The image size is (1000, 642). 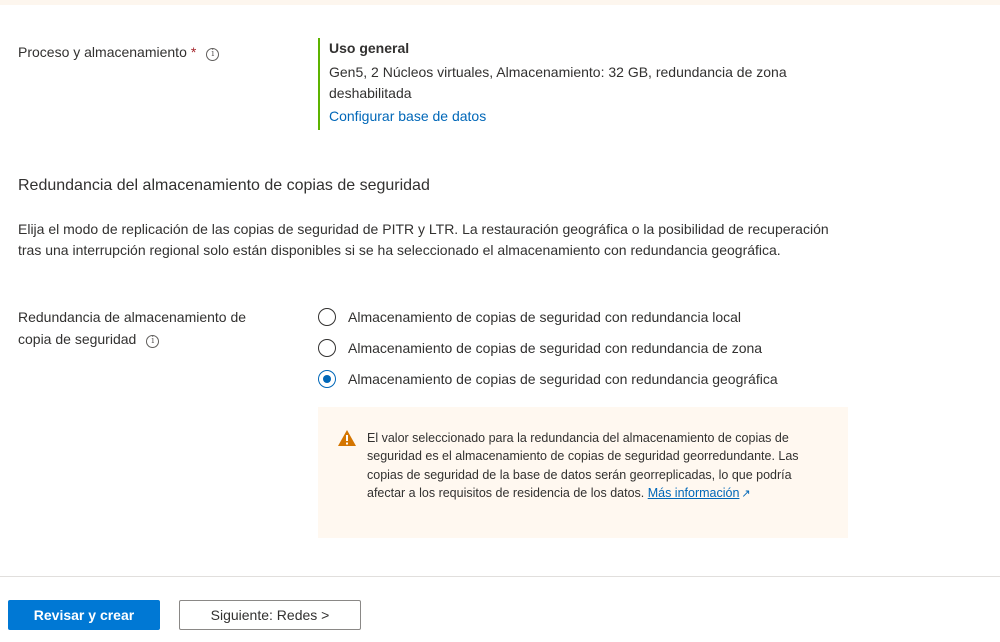 What do you see at coordinates (102, 52) in the screenshot?
I see `compute-storage-label-text: Proceso y almacenamiento` at bounding box center [102, 52].